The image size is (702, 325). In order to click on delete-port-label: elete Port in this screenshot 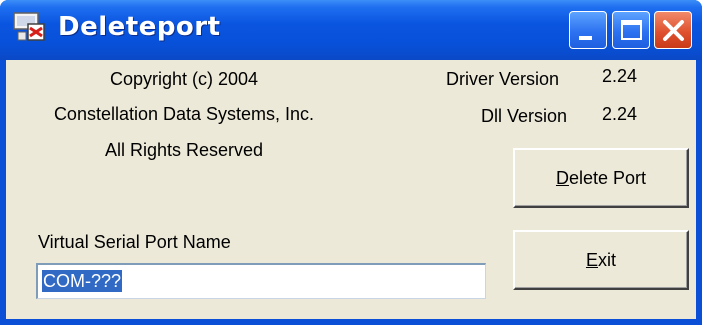, I will do `click(607, 177)`.